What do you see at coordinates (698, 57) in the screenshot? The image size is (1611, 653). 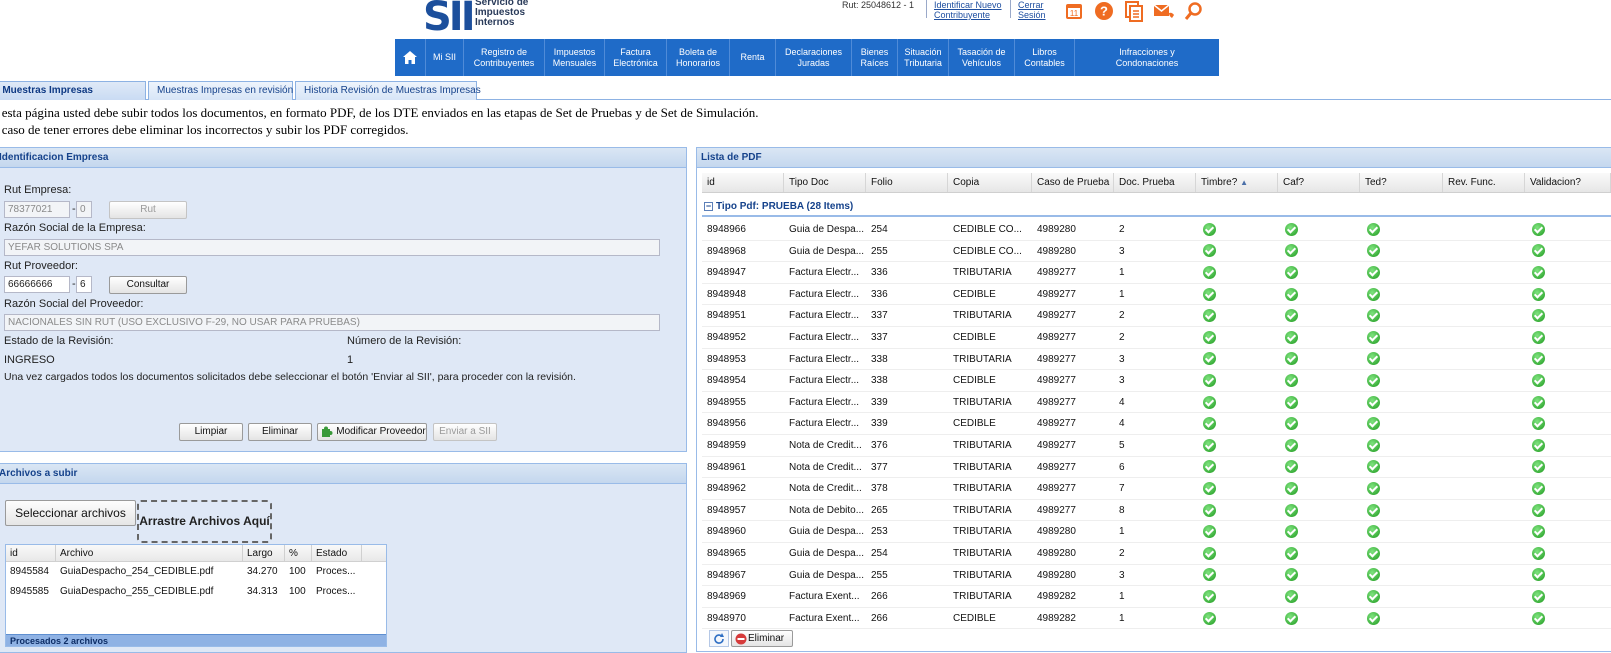 I see `nav-boleta: Boleta de Honorarios` at bounding box center [698, 57].